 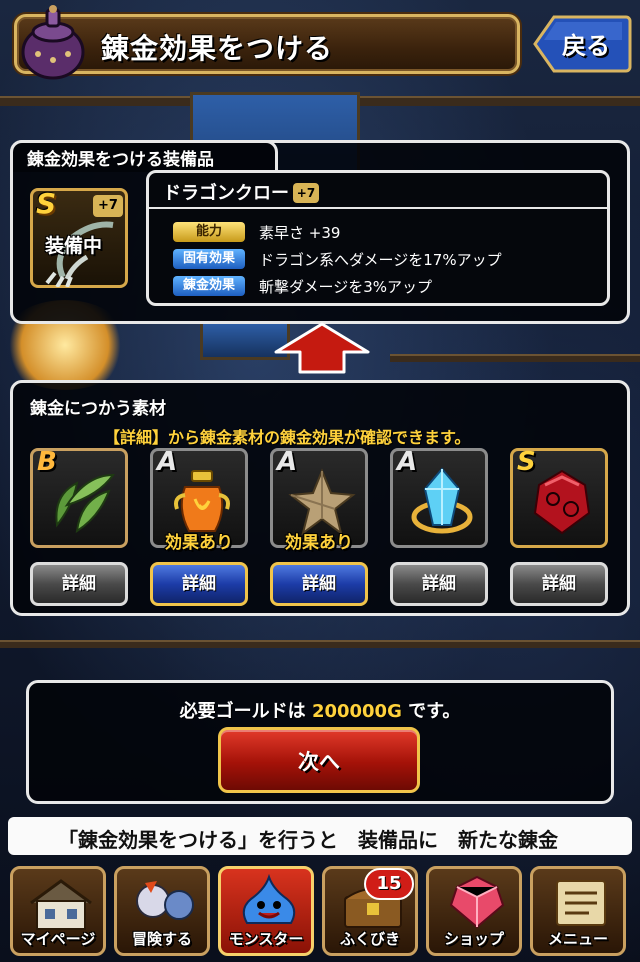 What do you see at coordinates (308, 840) in the screenshot?
I see `ticker-text: 「錬金効果をつける」を行うと 装備品に 新たな錬金` at bounding box center [308, 840].